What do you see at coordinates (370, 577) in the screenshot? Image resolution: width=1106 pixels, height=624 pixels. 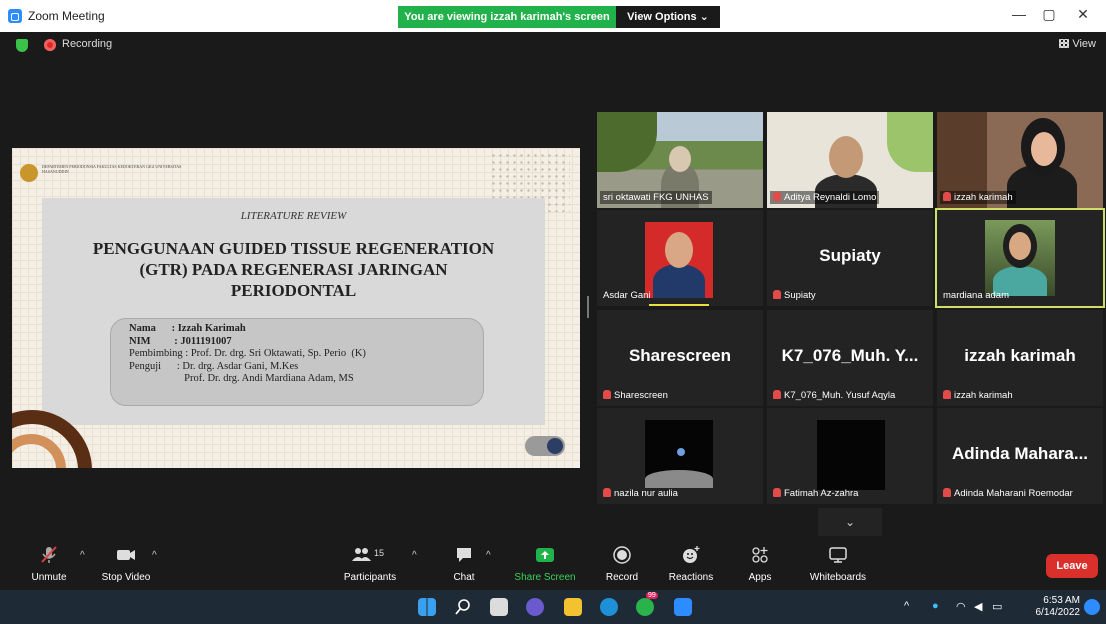 I see `participants-label: Participants` at bounding box center [370, 577].